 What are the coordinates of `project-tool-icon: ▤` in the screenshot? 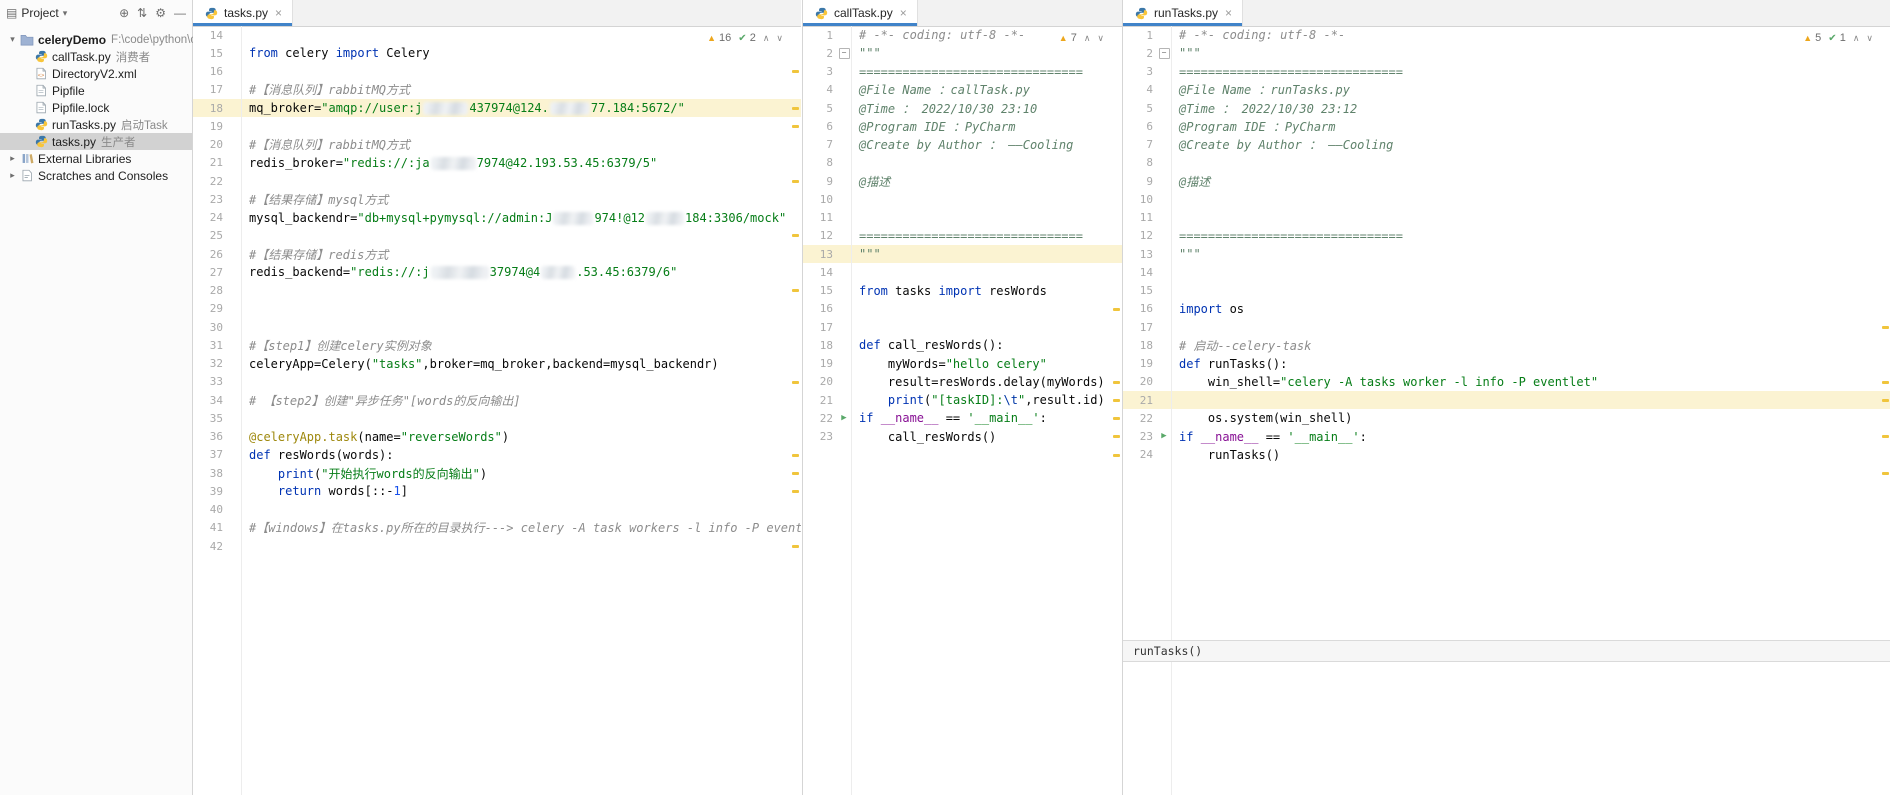 It's located at (11, 13).